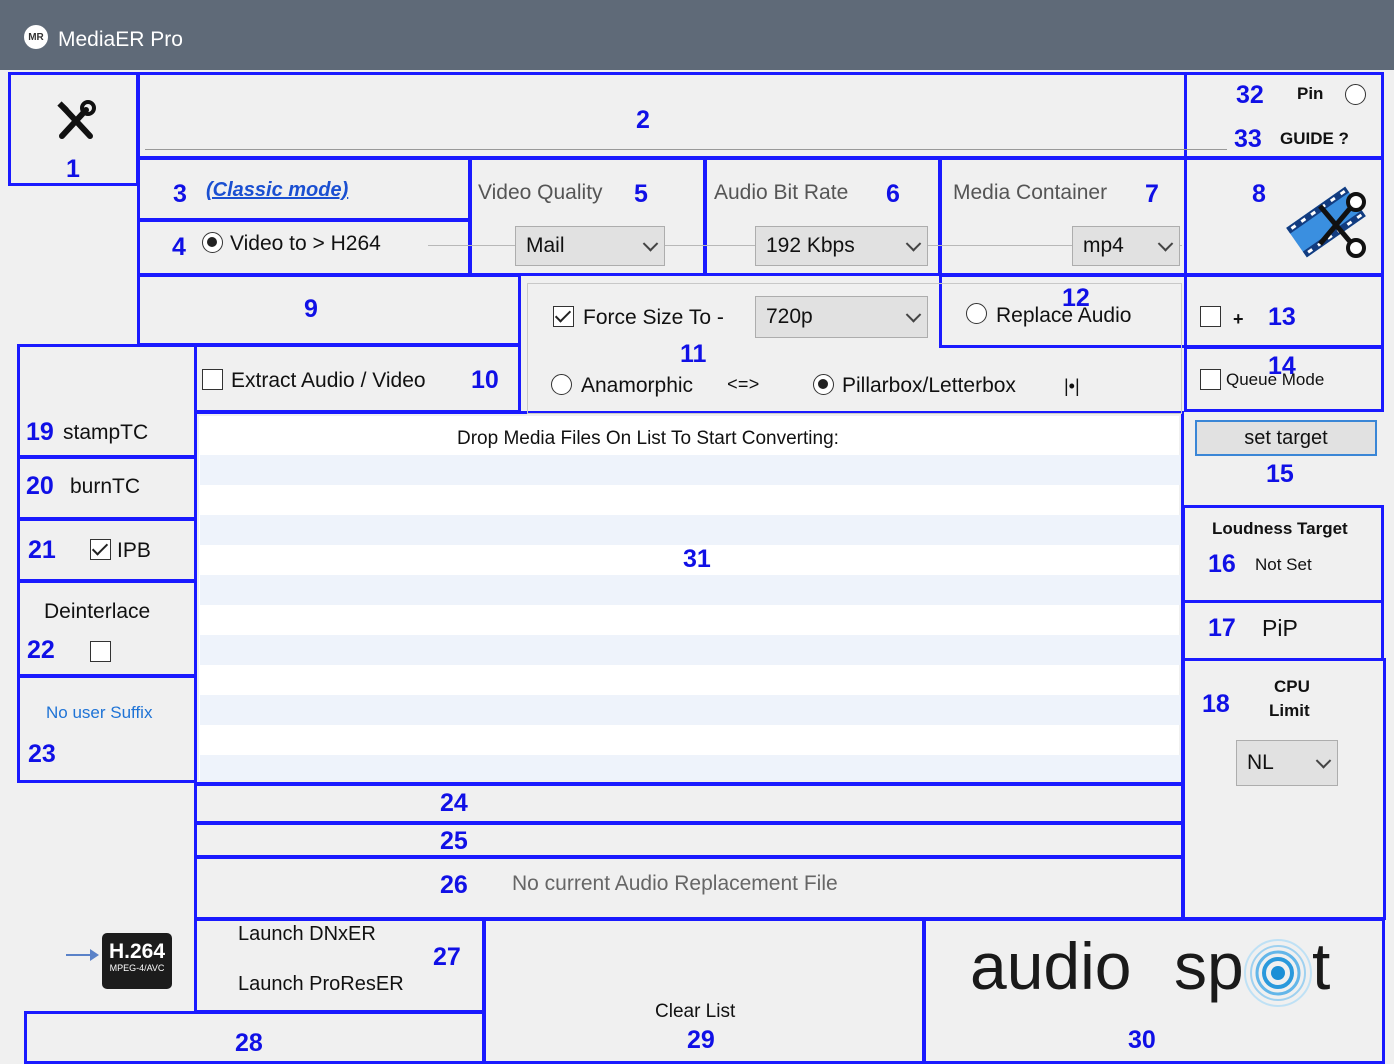  What do you see at coordinates (686, 149) in the screenshot?
I see `progress-line` at bounding box center [686, 149].